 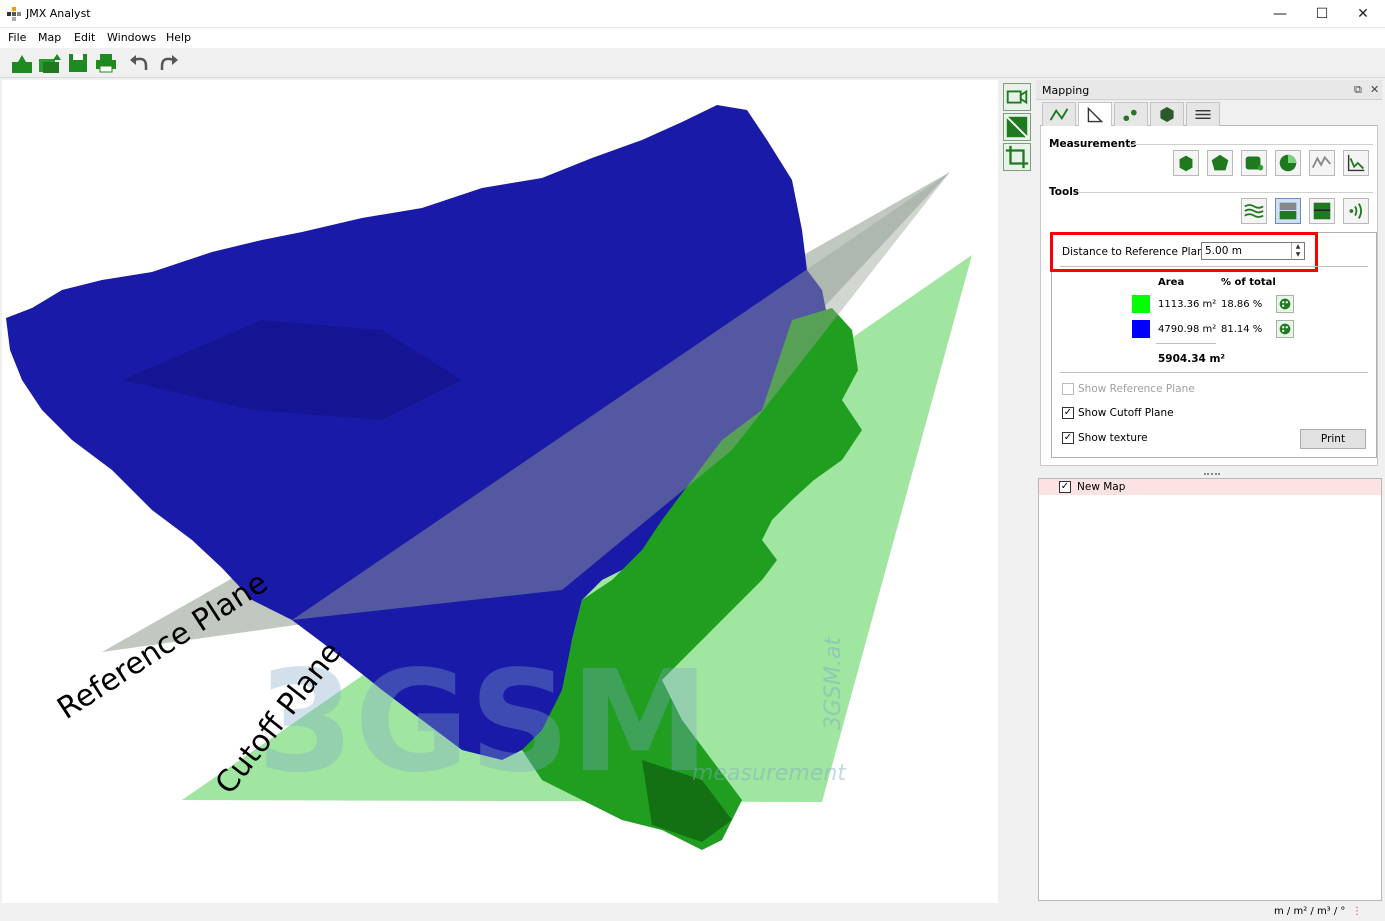 I want to click on undo-icon, so click(x=140, y=63).